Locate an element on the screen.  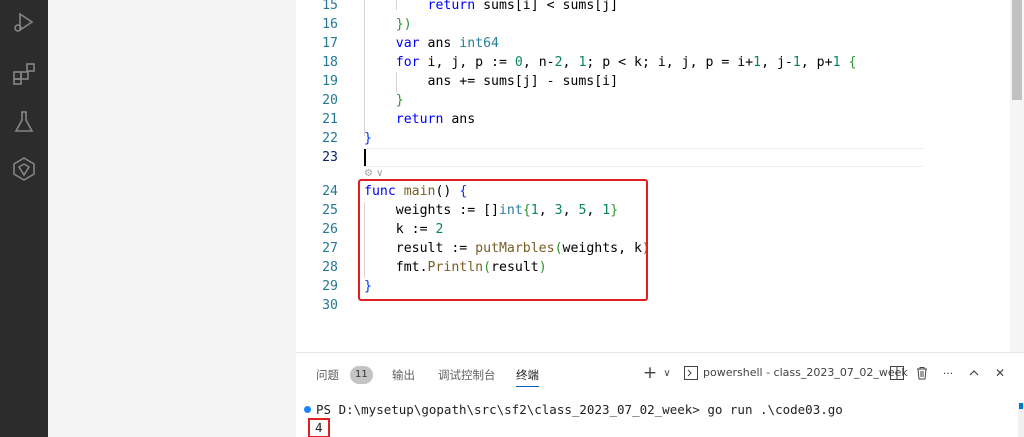
terminal-icon is located at coordinates (691, 373).